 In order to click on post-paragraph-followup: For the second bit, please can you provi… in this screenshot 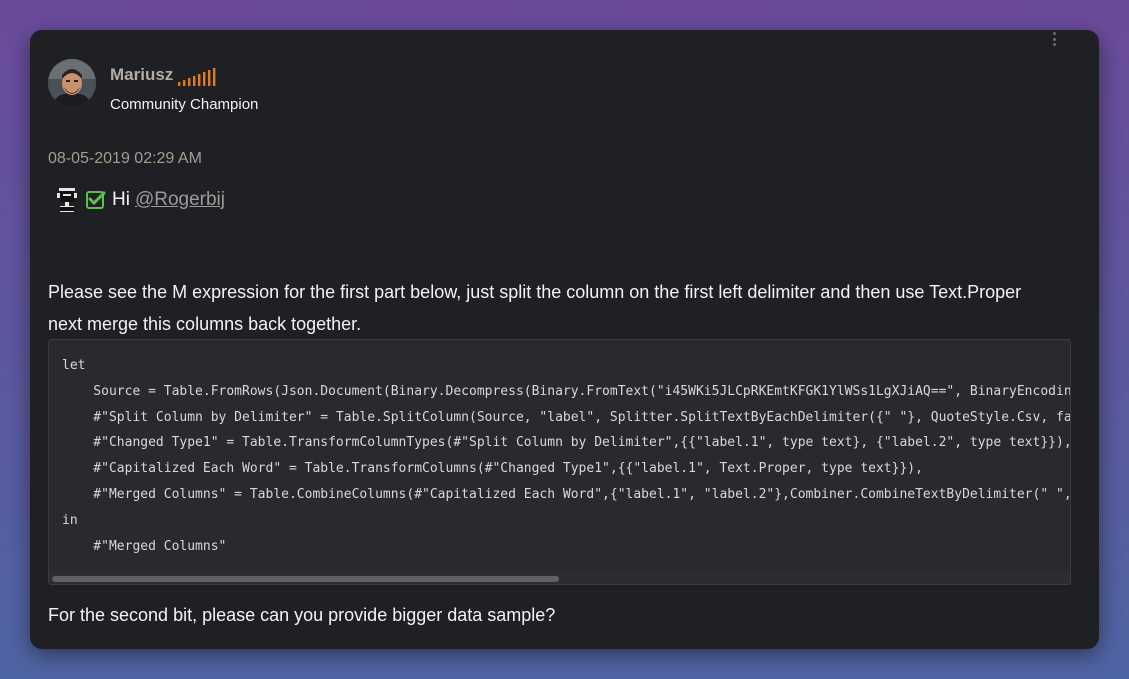, I will do `click(302, 615)`.